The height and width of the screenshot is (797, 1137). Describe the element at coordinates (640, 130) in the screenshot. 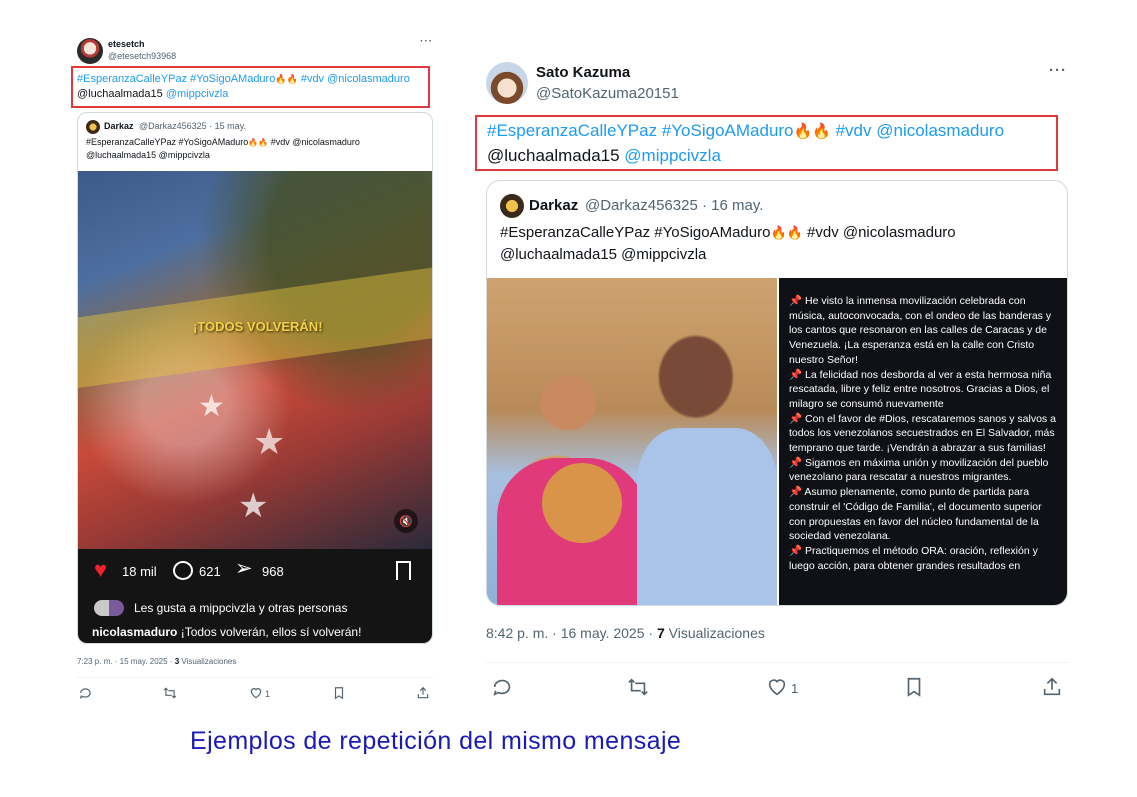

I see `right-text-hashtags: #EsperanzaCalleYPaz #YoSigoAMaduro` at that location.